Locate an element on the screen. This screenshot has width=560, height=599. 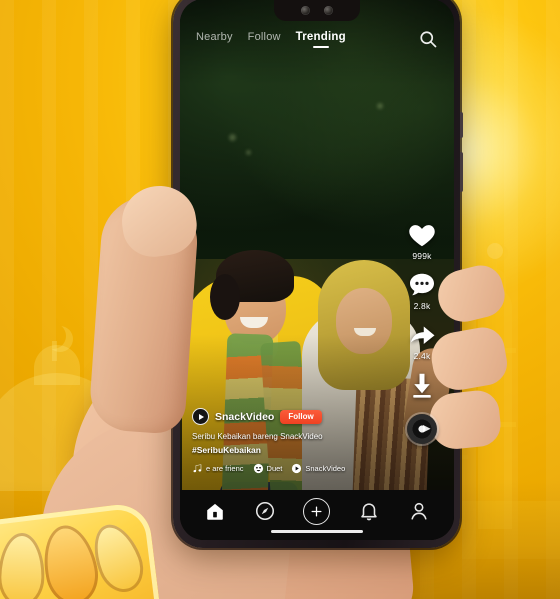
author-username: SnackVideo is located at coordinates (244, 417).